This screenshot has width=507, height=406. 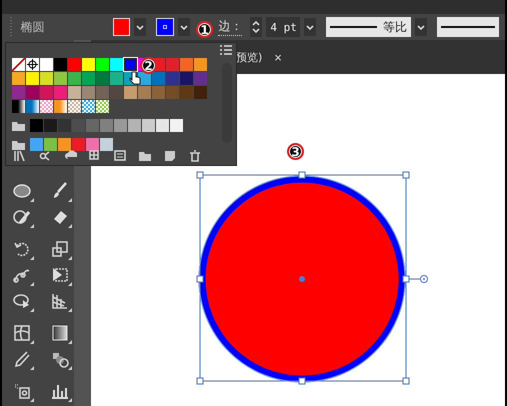 I want to click on tool-name: 椭圆, so click(x=32, y=27).